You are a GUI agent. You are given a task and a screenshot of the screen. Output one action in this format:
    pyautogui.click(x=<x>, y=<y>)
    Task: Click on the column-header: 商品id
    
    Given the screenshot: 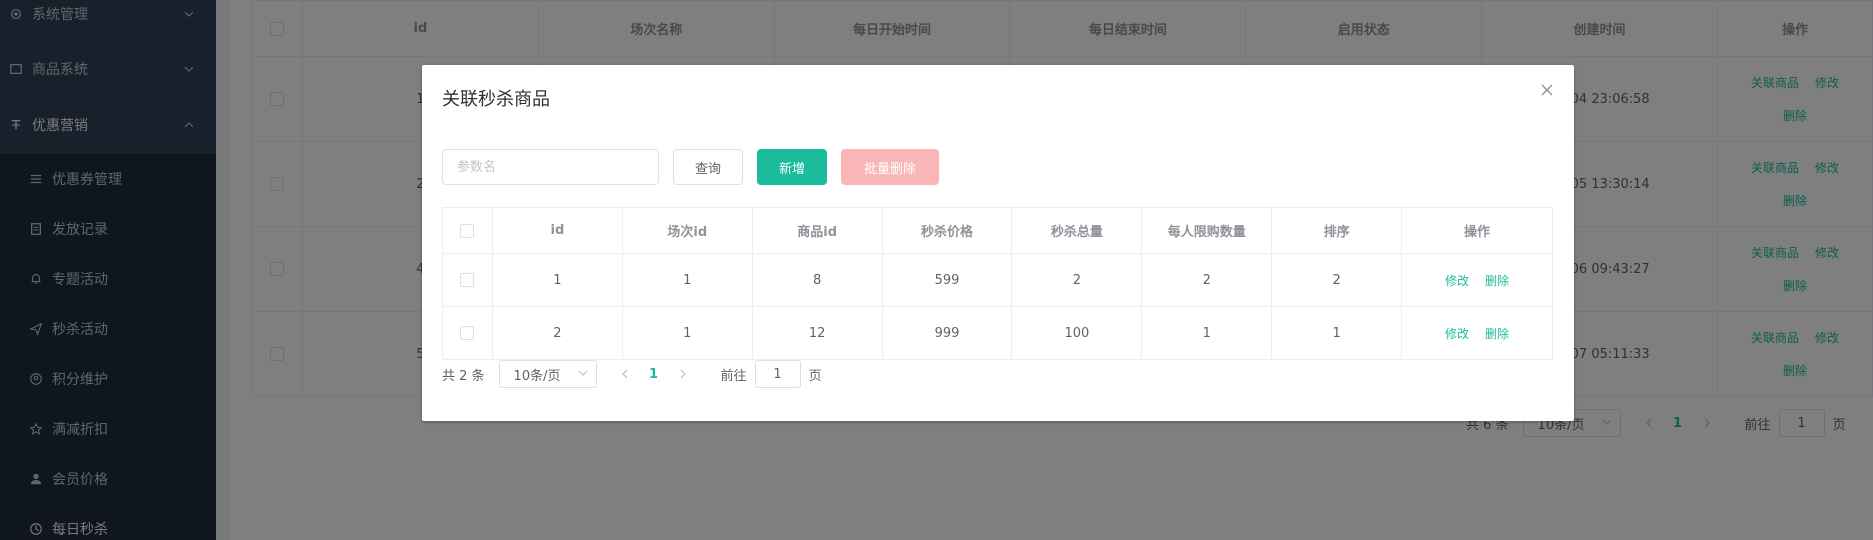 What is the action you would take?
    pyautogui.click(x=817, y=230)
    